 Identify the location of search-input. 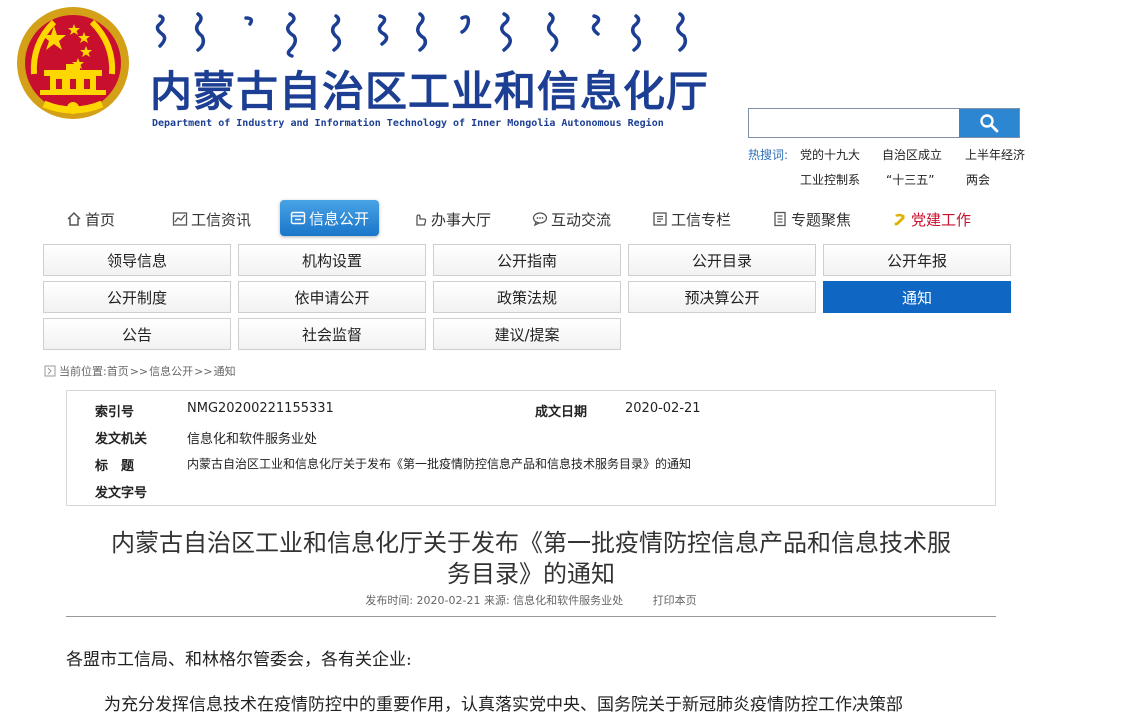
(854, 123).